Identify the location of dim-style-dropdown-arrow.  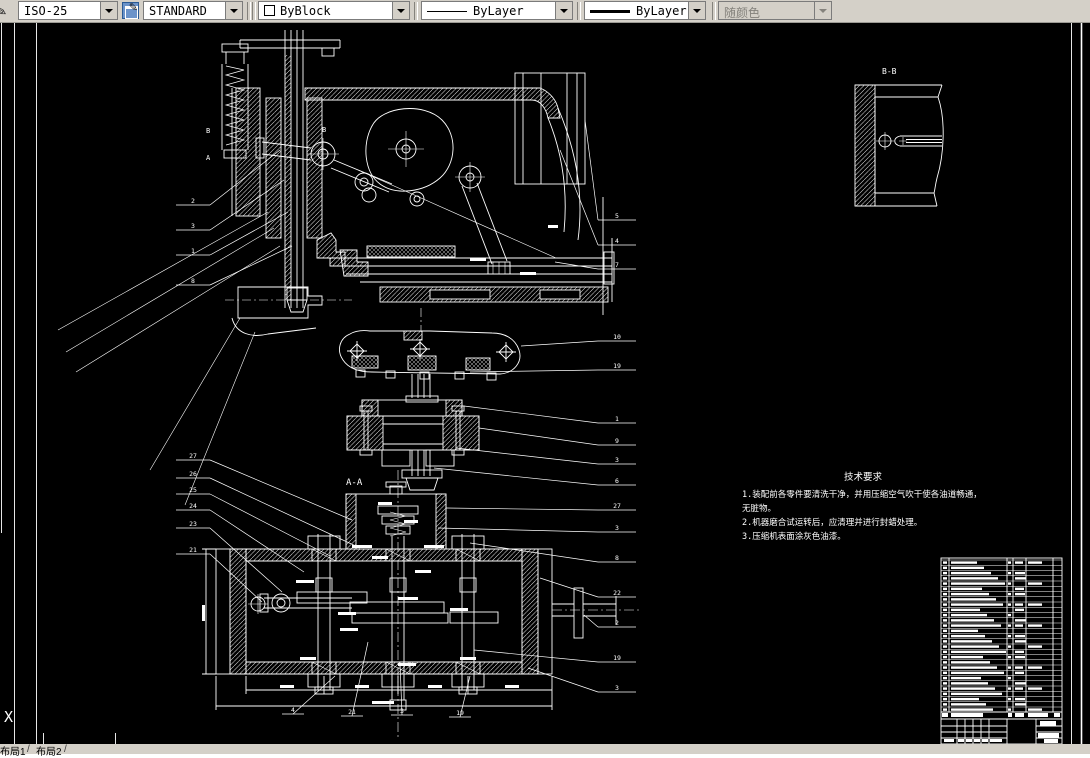
(108, 10).